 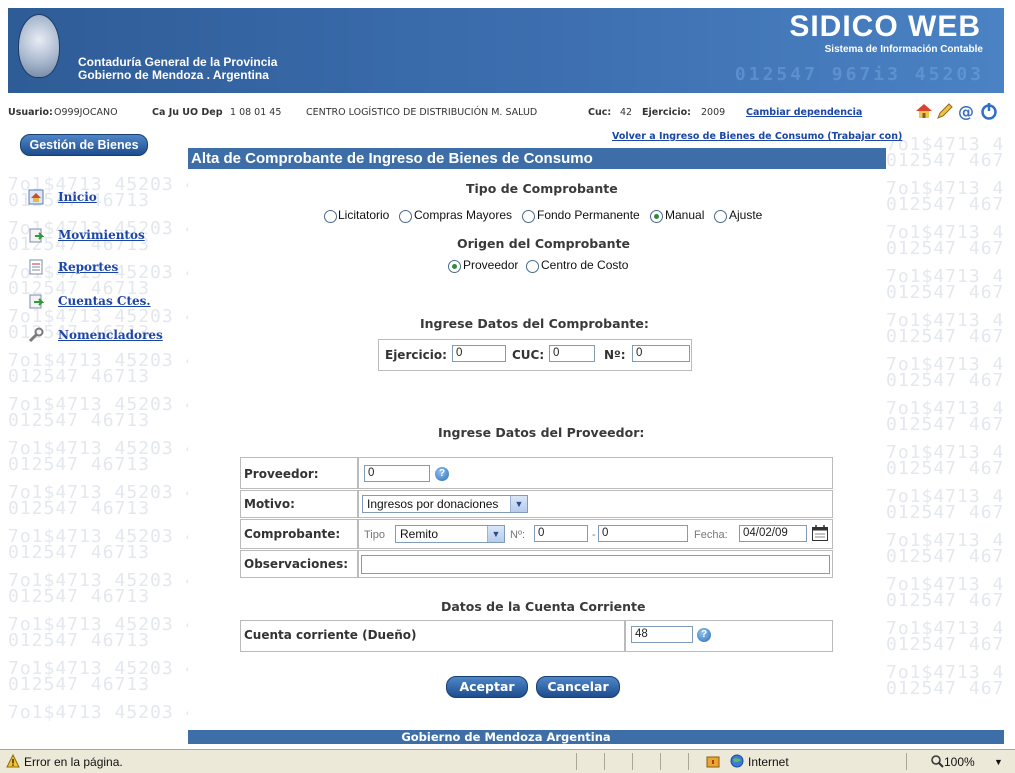 What do you see at coordinates (178, 62) in the screenshot?
I see `org-line-1: Contaduría General de la Provincia` at bounding box center [178, 62].